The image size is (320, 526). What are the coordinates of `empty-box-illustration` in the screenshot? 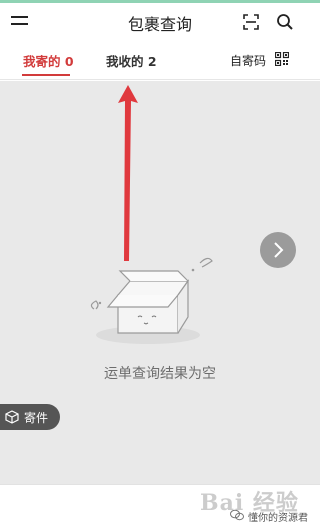 It's located at (151, 300).